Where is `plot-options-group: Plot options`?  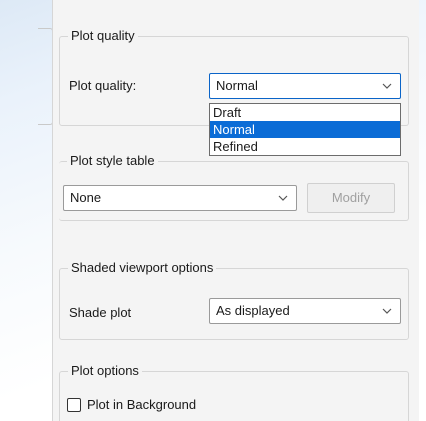 plot-options-group: Plot options is located at coordinates (234, 392).